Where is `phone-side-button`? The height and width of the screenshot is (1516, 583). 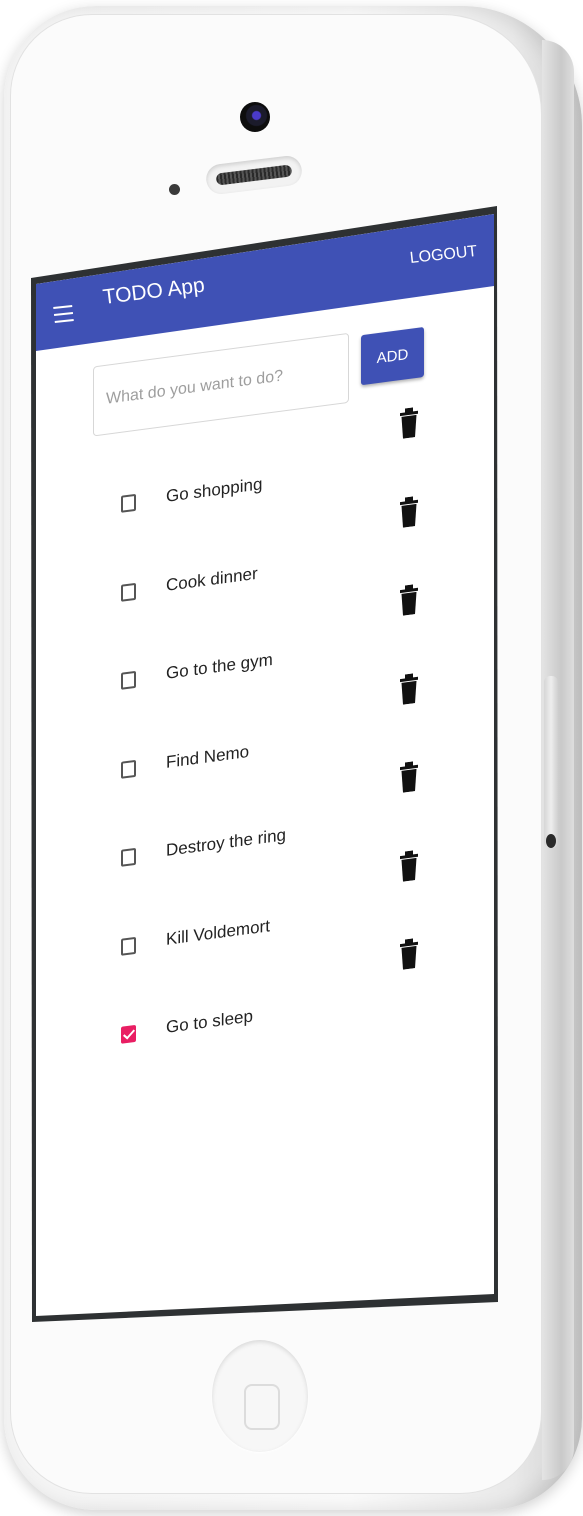 phone-side-button is located at coordinates (551, 762).